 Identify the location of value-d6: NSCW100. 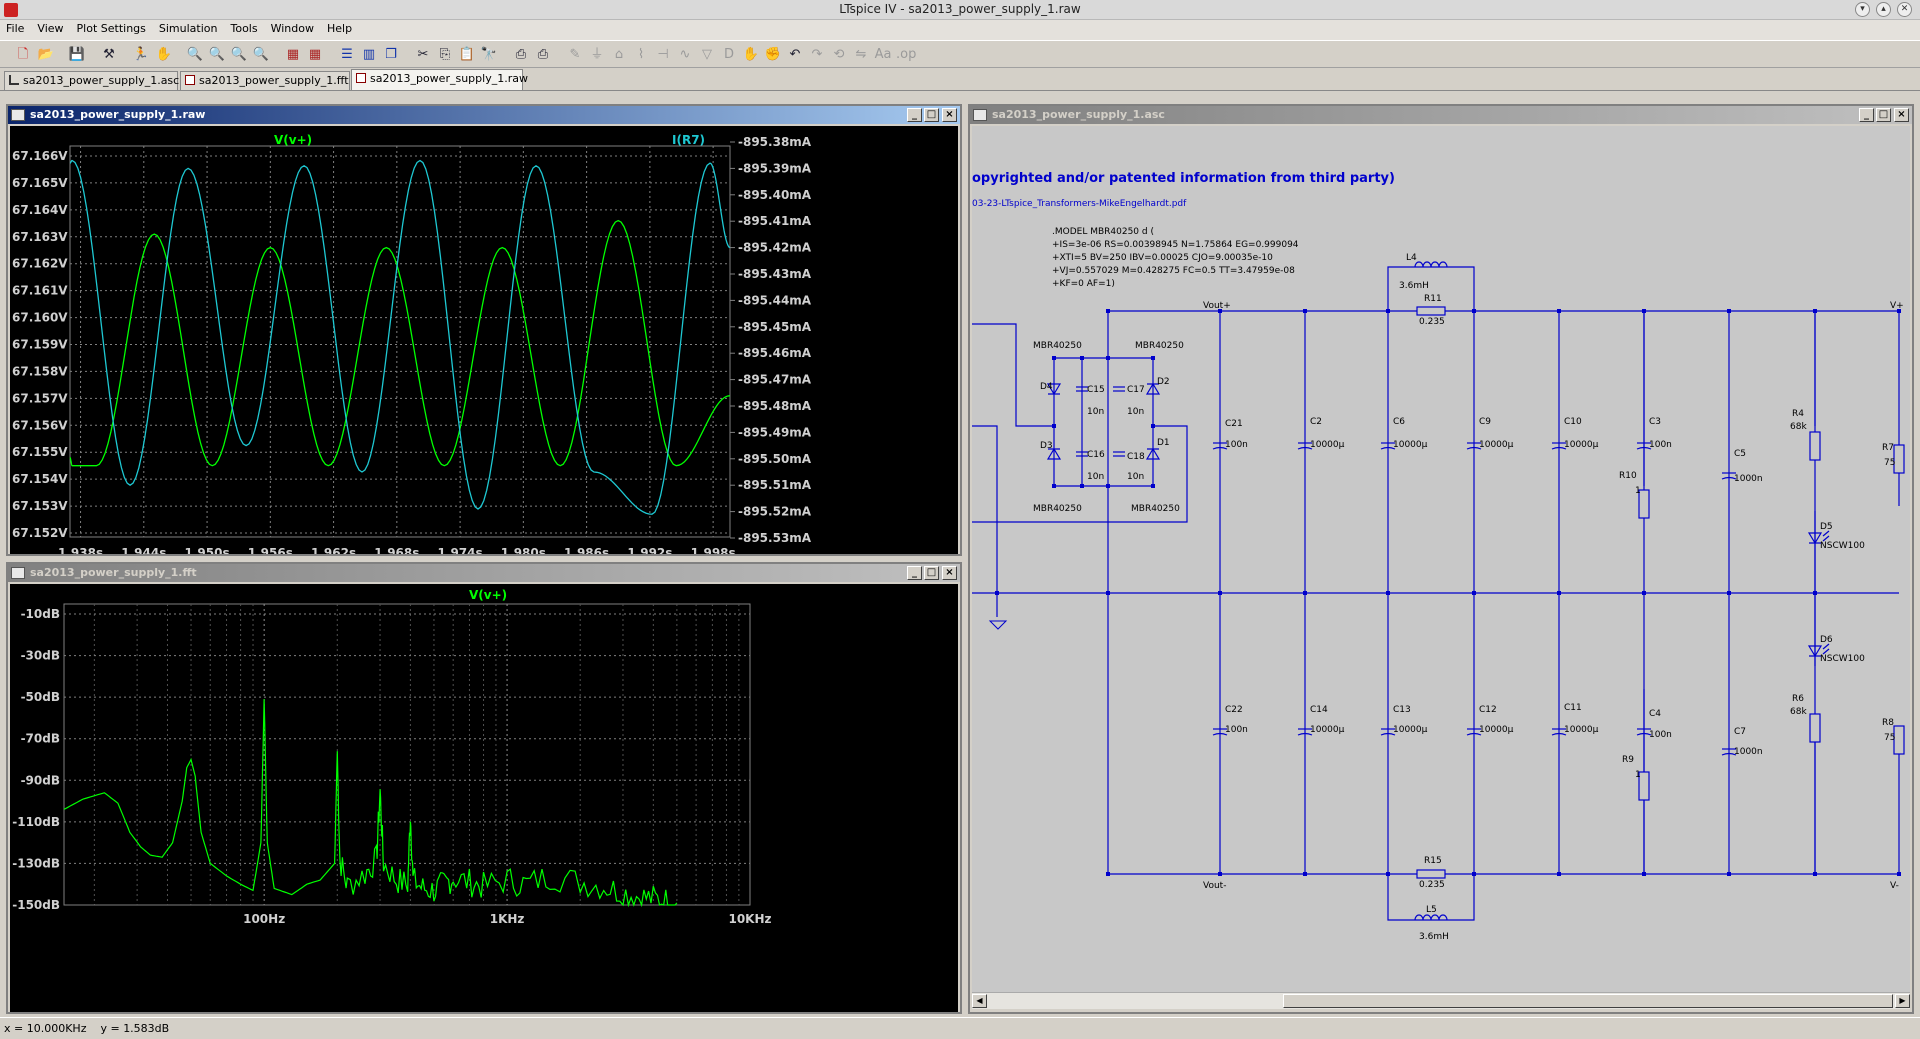
(1842, 659).